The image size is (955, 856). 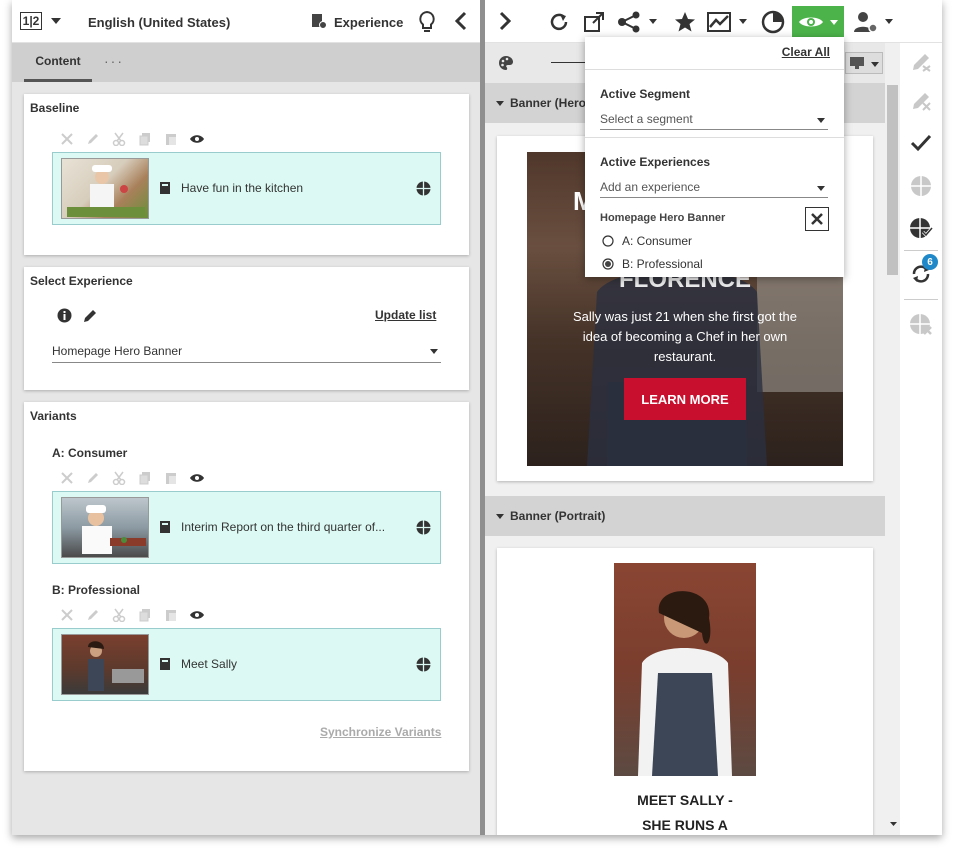 I want to click on preview-visibility-button, so click(x=818, y=22).